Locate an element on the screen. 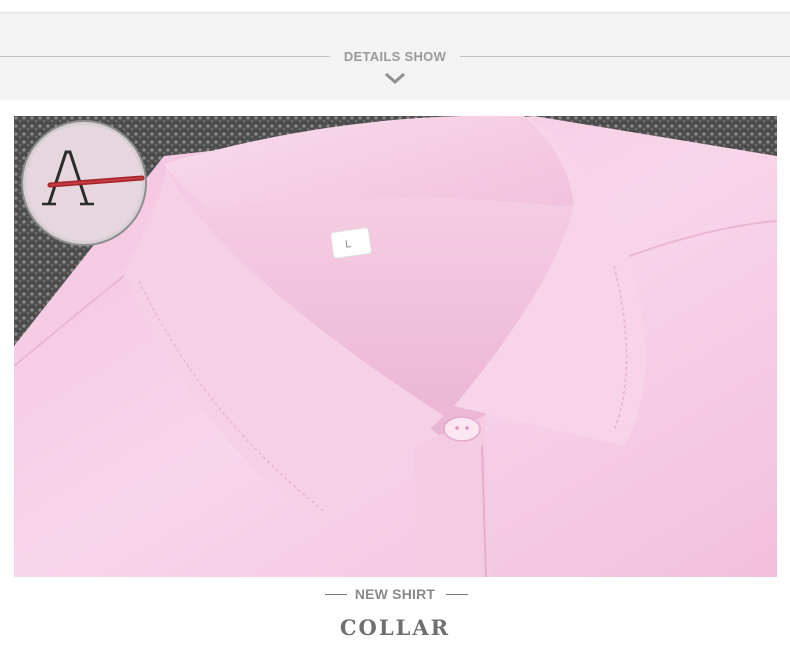 The width and height of the screenshot is (790, 669). chevron-down-icon is located at coordinates (395, 78).